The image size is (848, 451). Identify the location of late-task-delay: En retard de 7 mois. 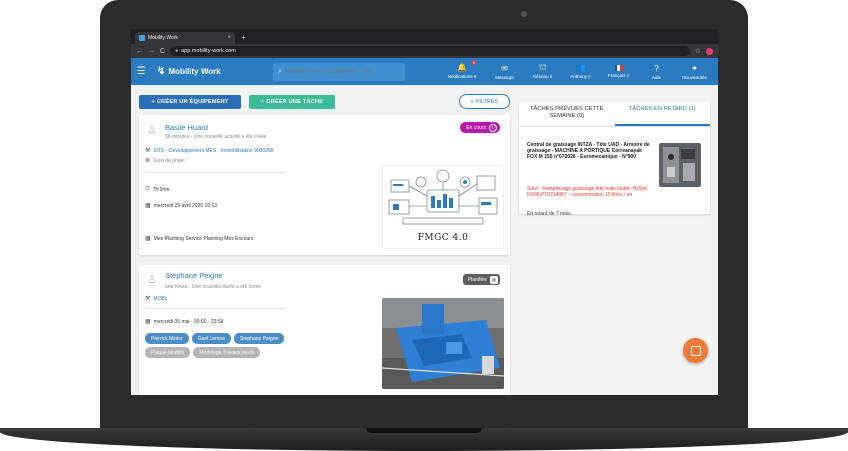
(549, 214).